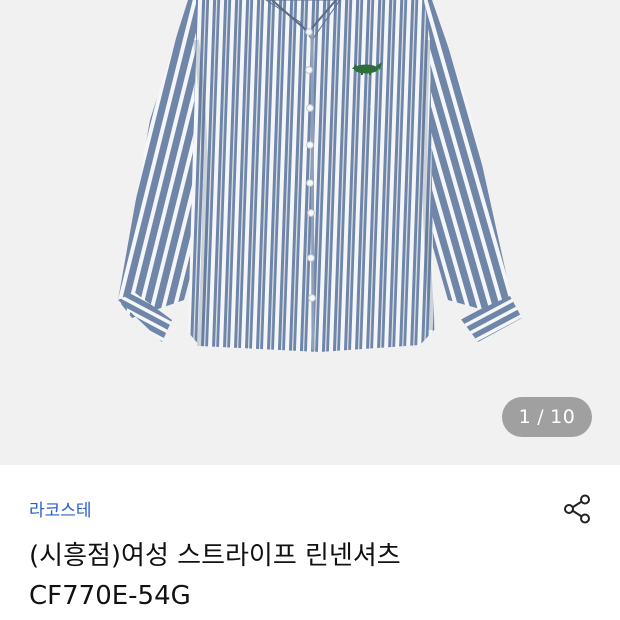 This screenshot has height=620, width=620. Describe the element at coordinates (547, 417) in the screenshot. I see `image-counter: 1 / 10` at that location.